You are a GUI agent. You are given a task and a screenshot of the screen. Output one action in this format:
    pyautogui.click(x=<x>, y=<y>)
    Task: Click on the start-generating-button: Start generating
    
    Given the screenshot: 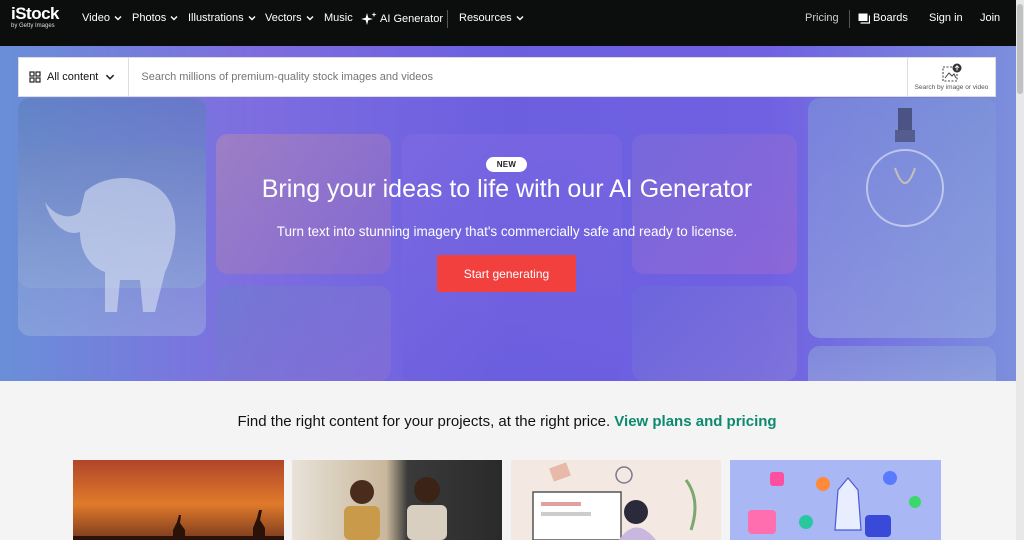 What is the action you would take?
    pyautogui.click(x=506, y=273)
    